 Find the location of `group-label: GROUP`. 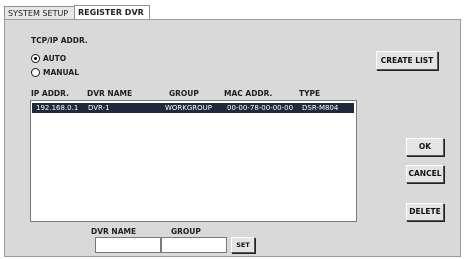

group-label: GROUP is located at coordinates (186, 231).